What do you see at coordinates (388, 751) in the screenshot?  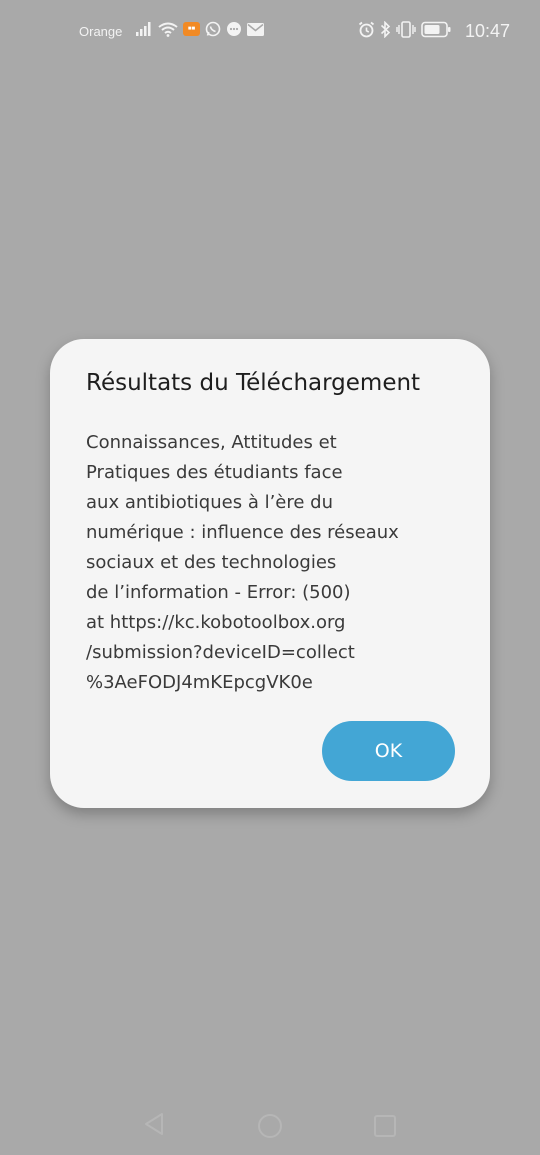 I see `ok-button: OK` at bounding box center [388, 751].